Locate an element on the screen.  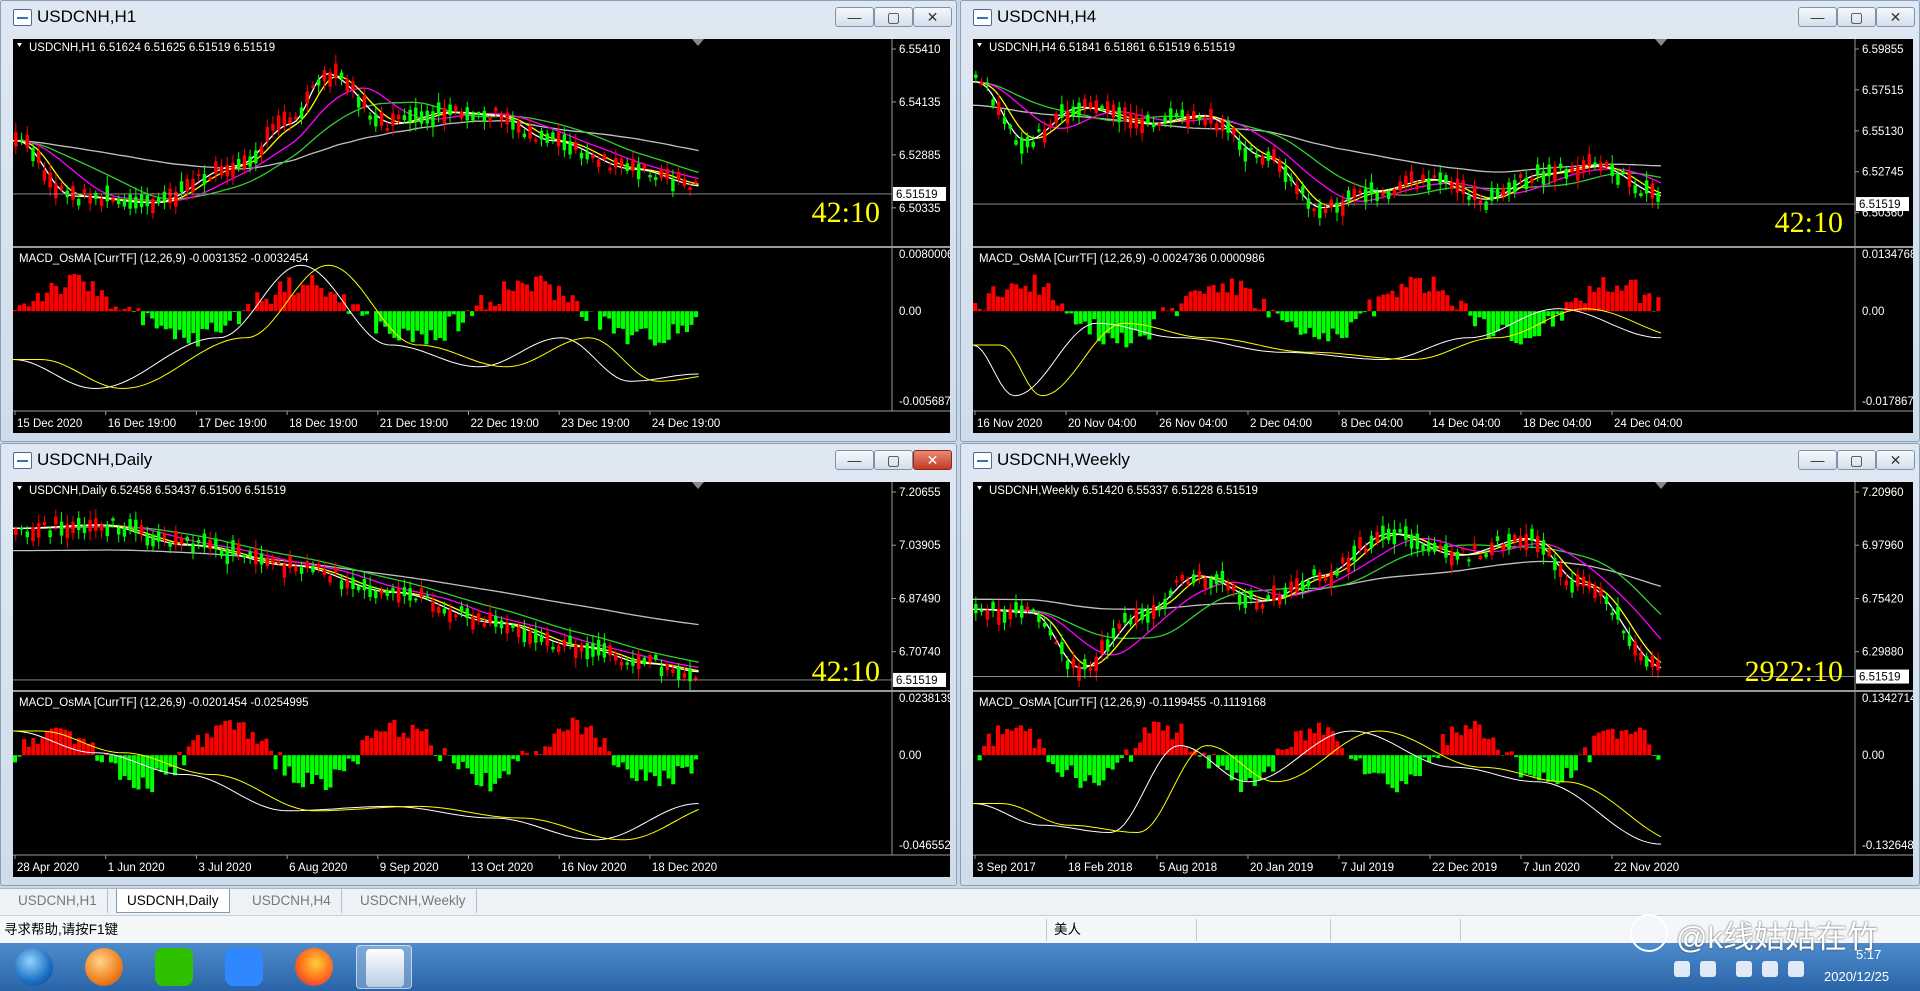
taskbar-metatrader is located at coordinates (384, 967).